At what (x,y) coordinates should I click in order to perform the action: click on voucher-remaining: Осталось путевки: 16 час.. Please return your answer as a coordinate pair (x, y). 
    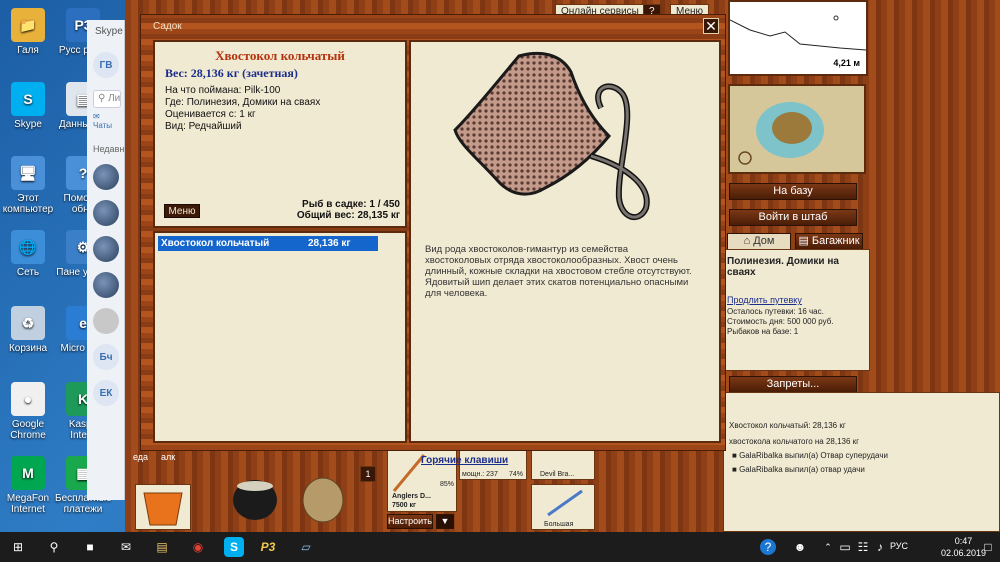
    Looking at the image, I should click on (775, 311).